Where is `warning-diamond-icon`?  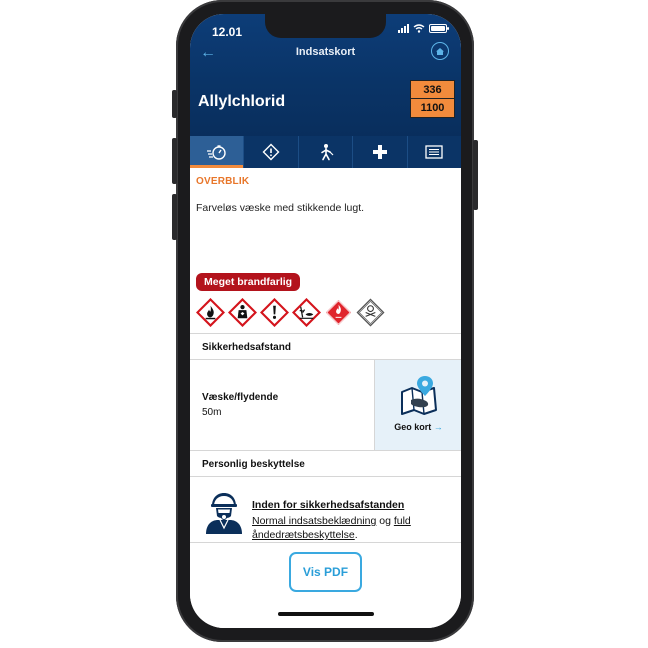
warning-diamond-icon is located at coordinates (271, 152).